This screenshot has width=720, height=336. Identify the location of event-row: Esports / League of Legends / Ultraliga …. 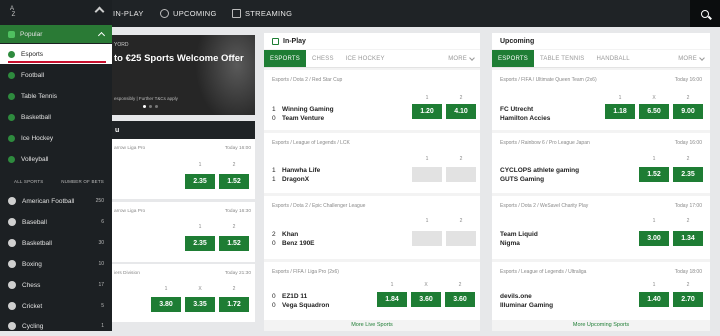
(601, 291).